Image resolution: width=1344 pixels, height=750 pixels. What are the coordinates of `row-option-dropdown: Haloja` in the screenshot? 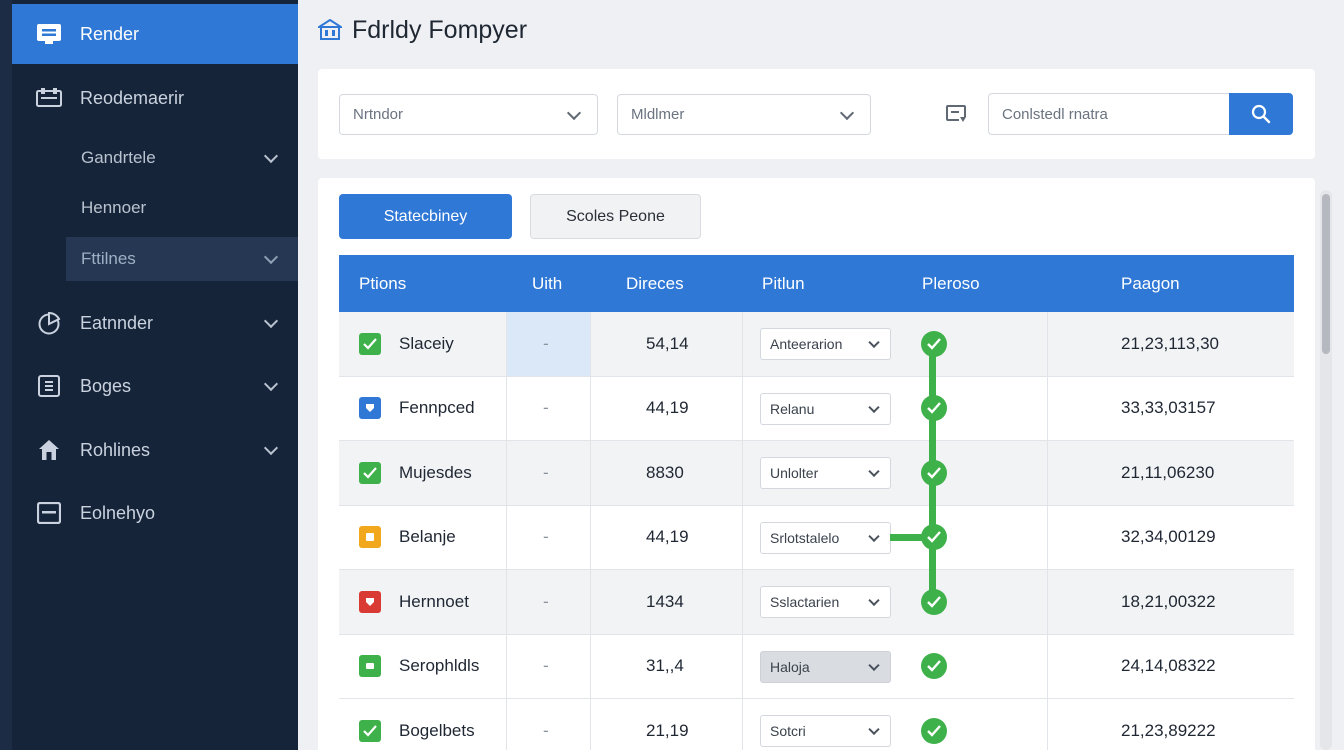 It's located at (825, 666).